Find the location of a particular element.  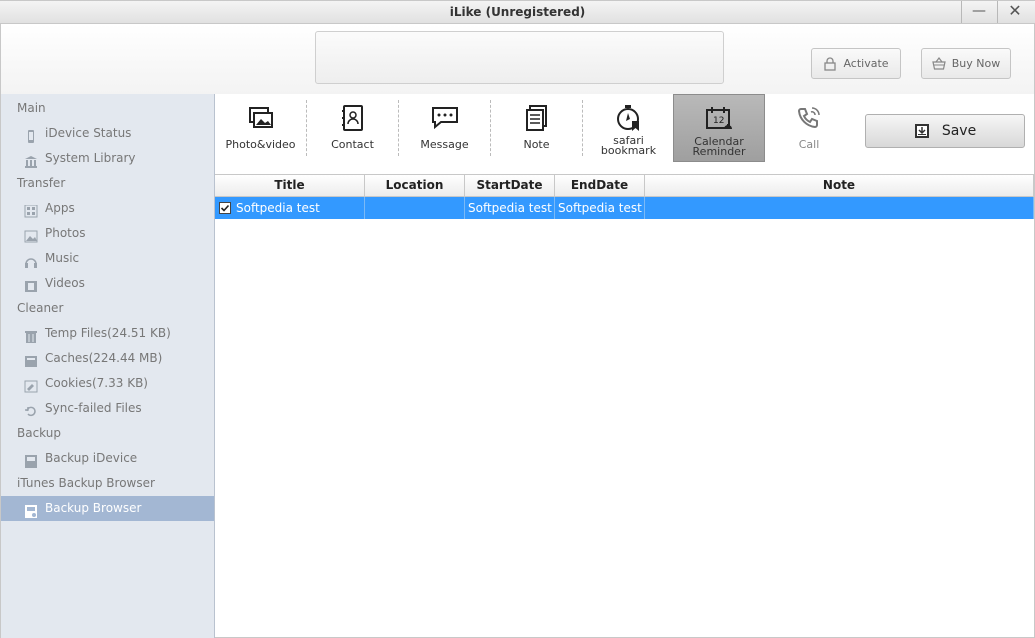

headphones-icon is located at coordinates (31, 260).